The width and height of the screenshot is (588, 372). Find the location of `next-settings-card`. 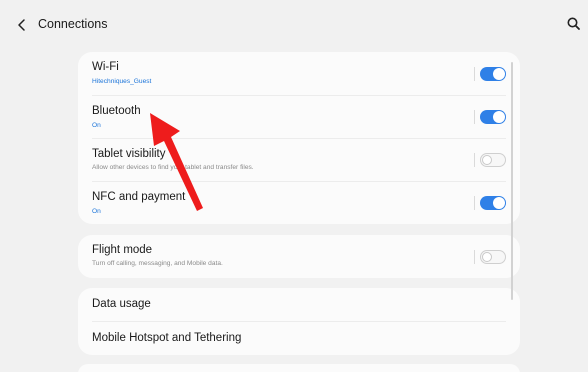

next-settings-card is located at coordinates (299, 368).